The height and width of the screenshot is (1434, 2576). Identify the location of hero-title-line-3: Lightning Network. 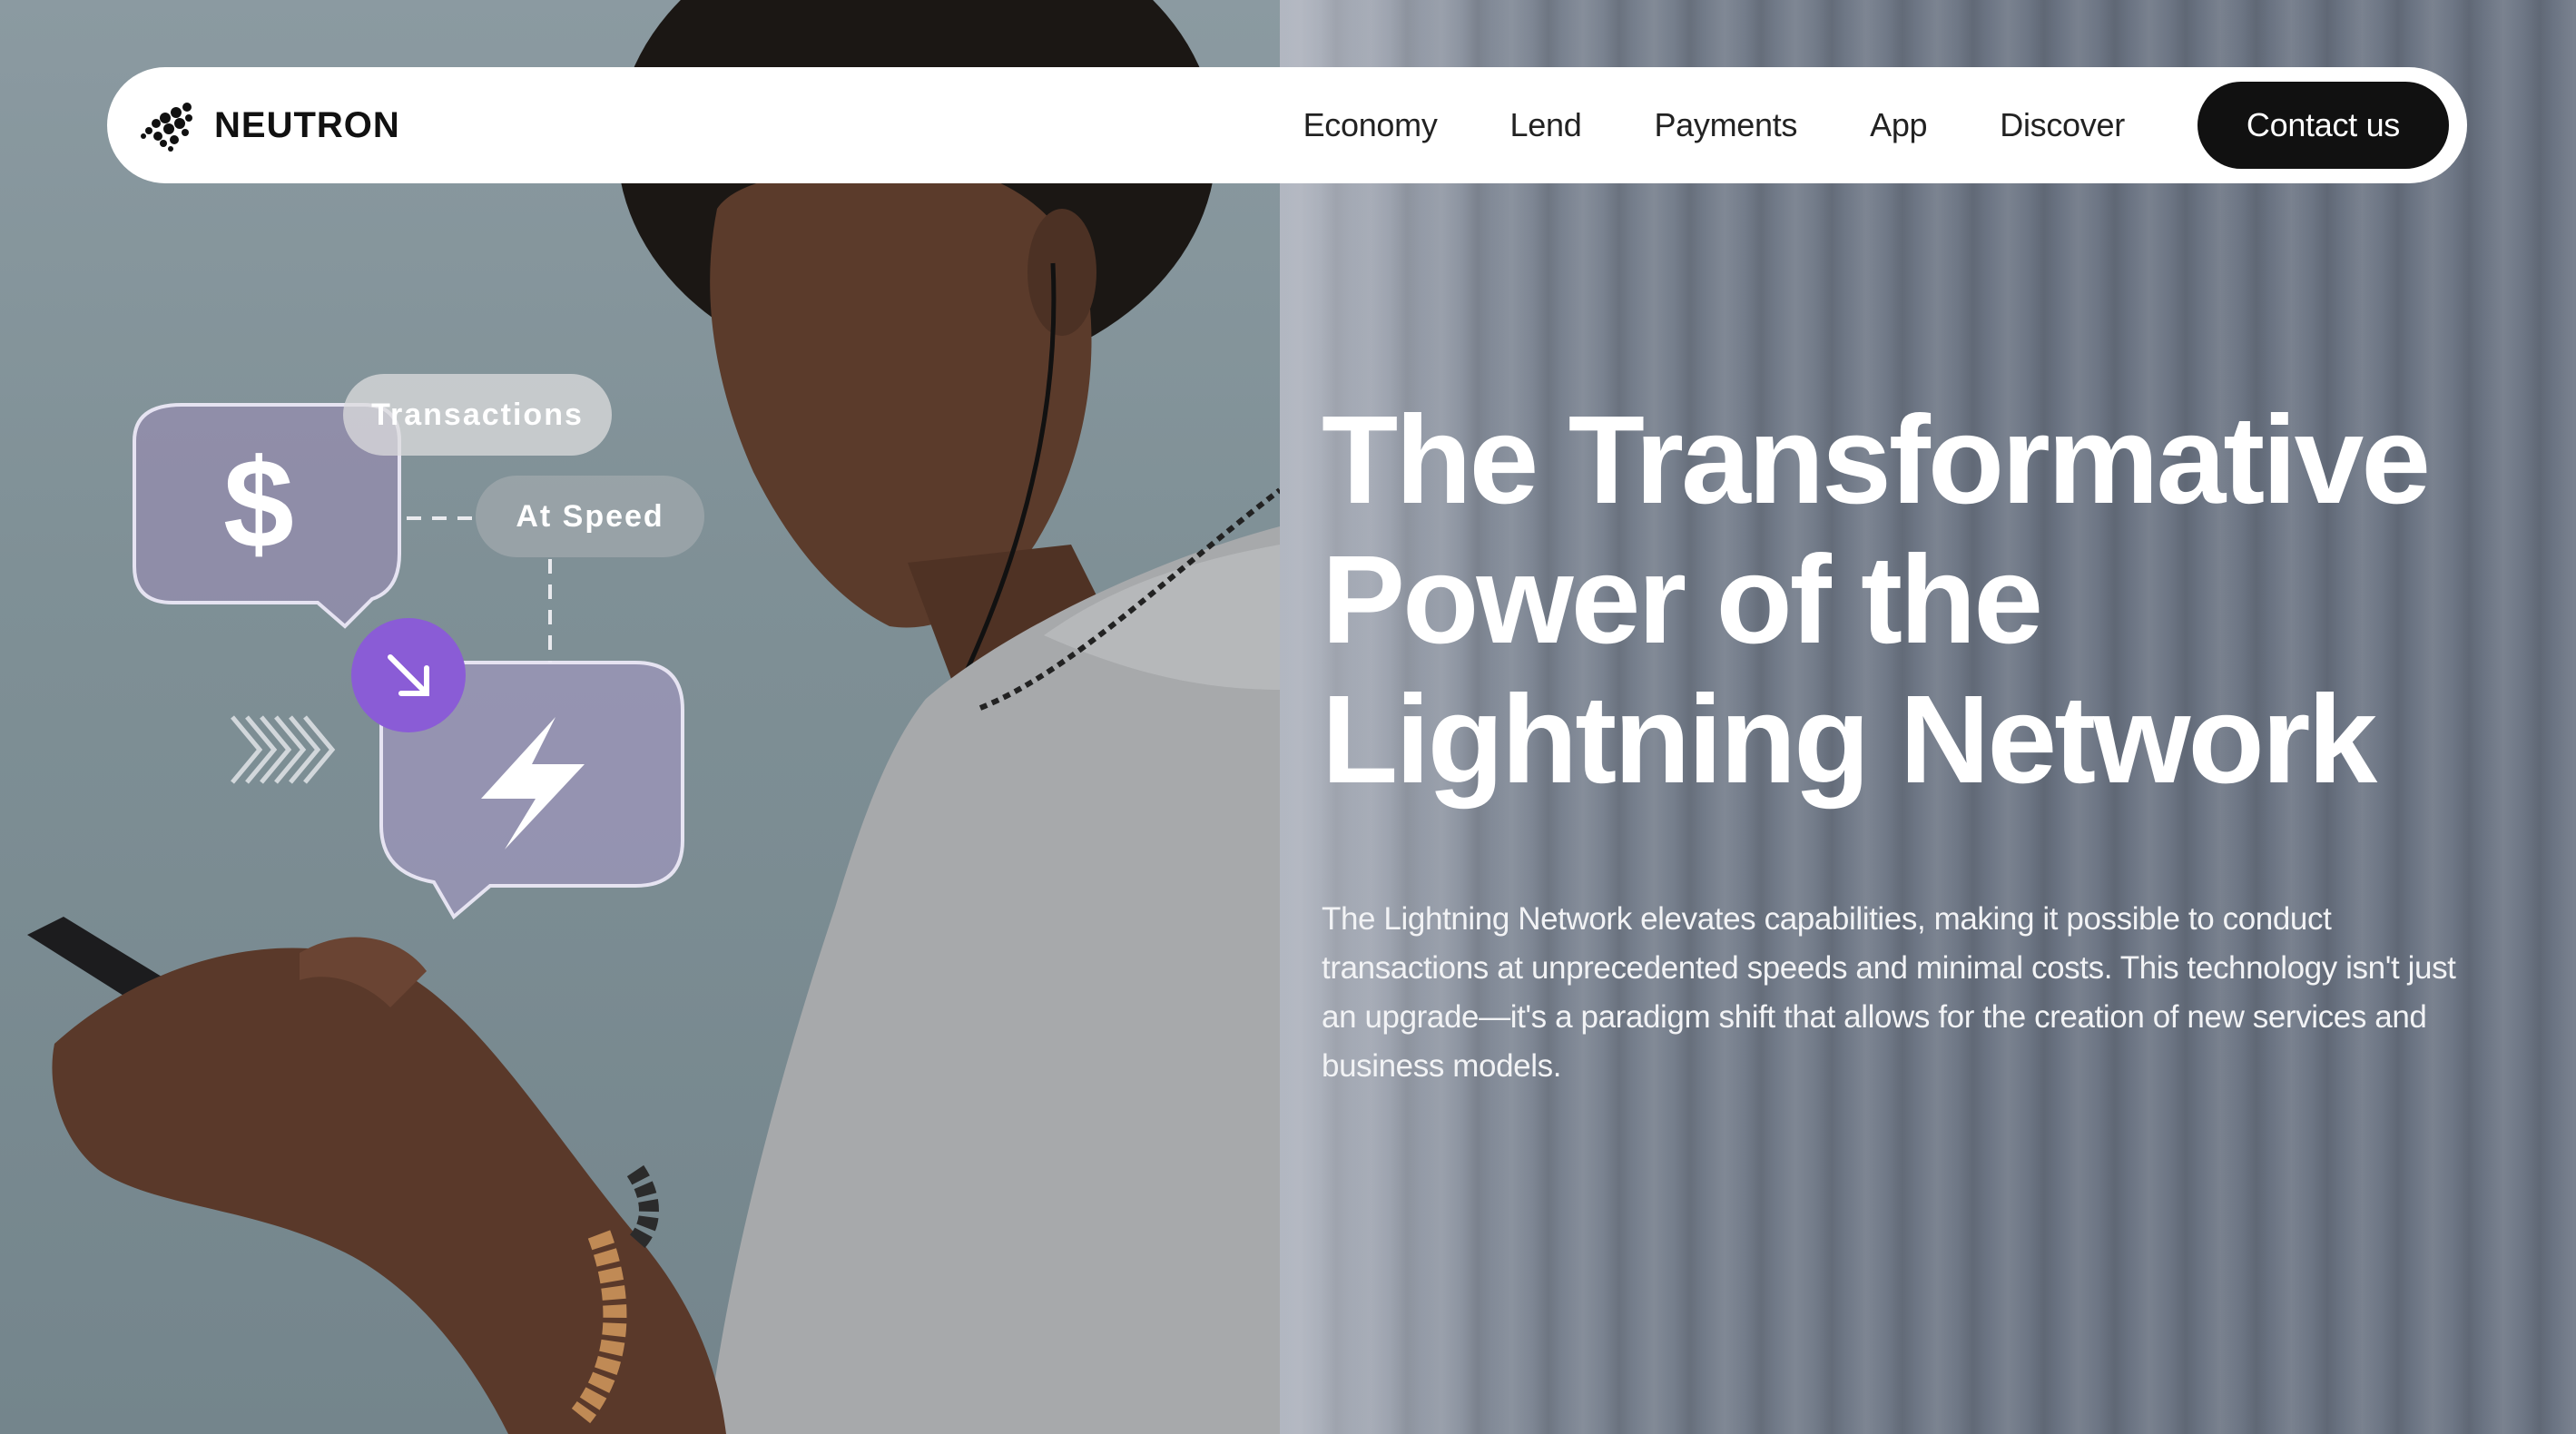
(1849, 740).